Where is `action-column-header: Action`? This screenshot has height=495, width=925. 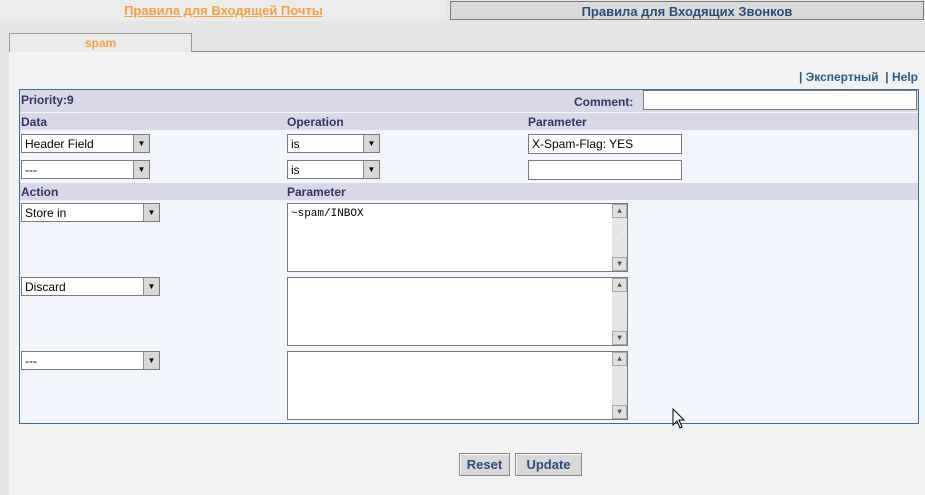 action-column-header: Action is located at coordinates (40, 192).